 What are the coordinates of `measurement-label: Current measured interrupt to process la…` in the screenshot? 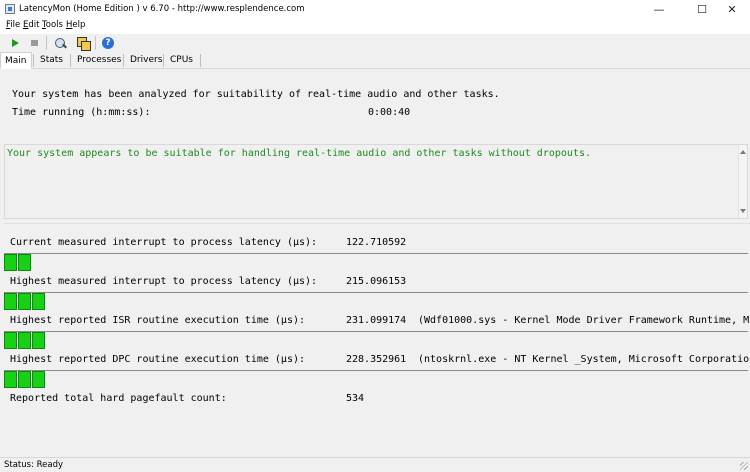 It's located at (164, 242).